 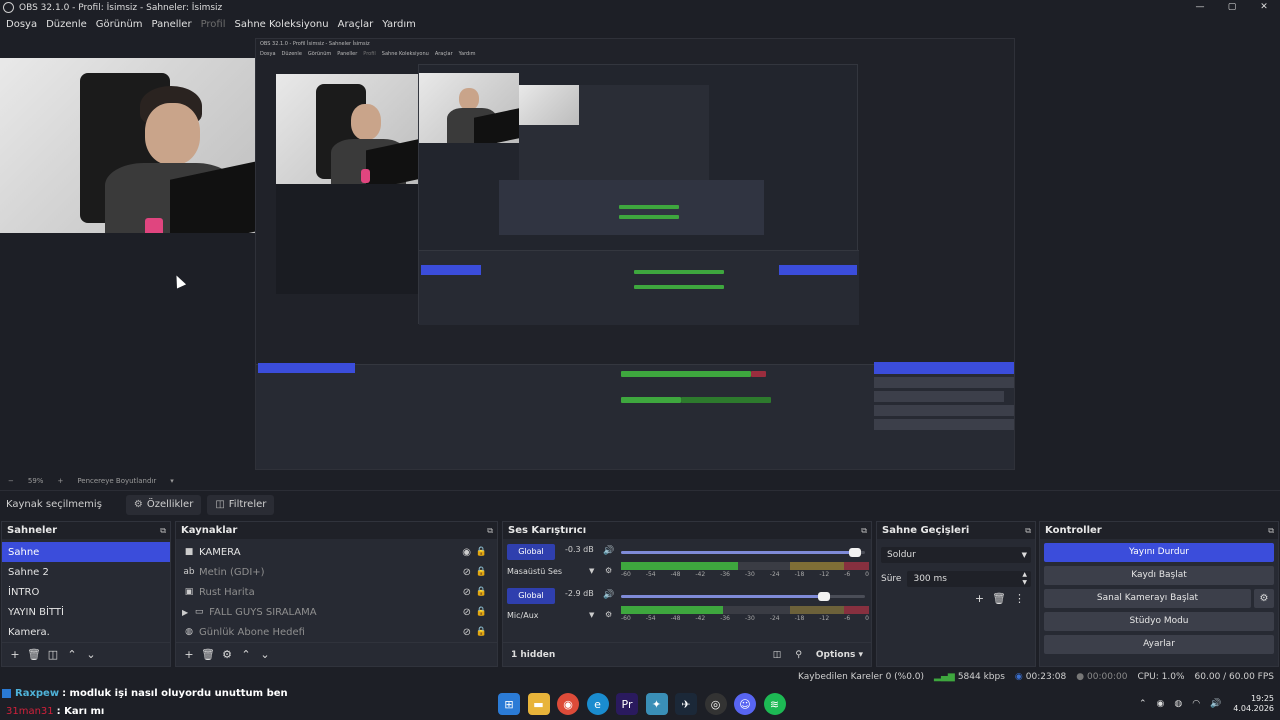 What do you see at coordinates (66, 24) in the screenshot?
I see `menu-edit: Düzenle` at bounding box center [66, 24].